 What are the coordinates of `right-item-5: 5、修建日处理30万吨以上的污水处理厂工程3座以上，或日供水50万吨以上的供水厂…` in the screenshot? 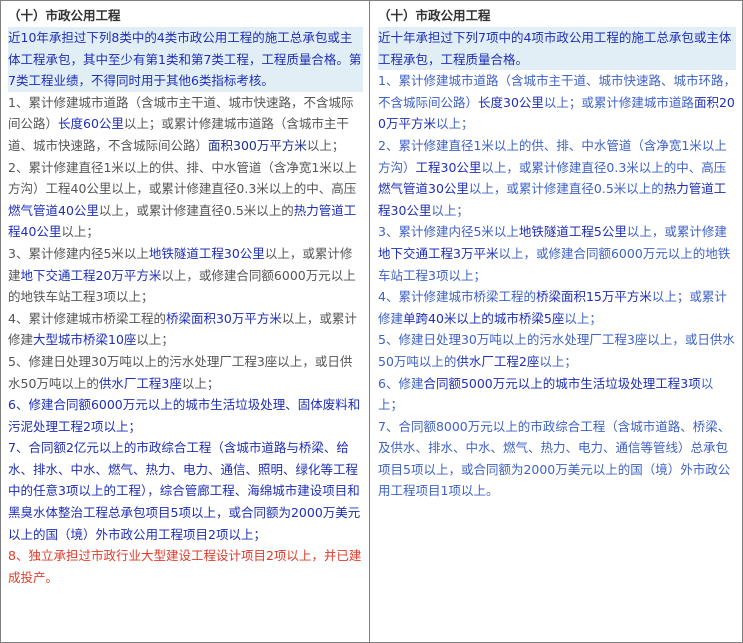 It's located at (556, 350).